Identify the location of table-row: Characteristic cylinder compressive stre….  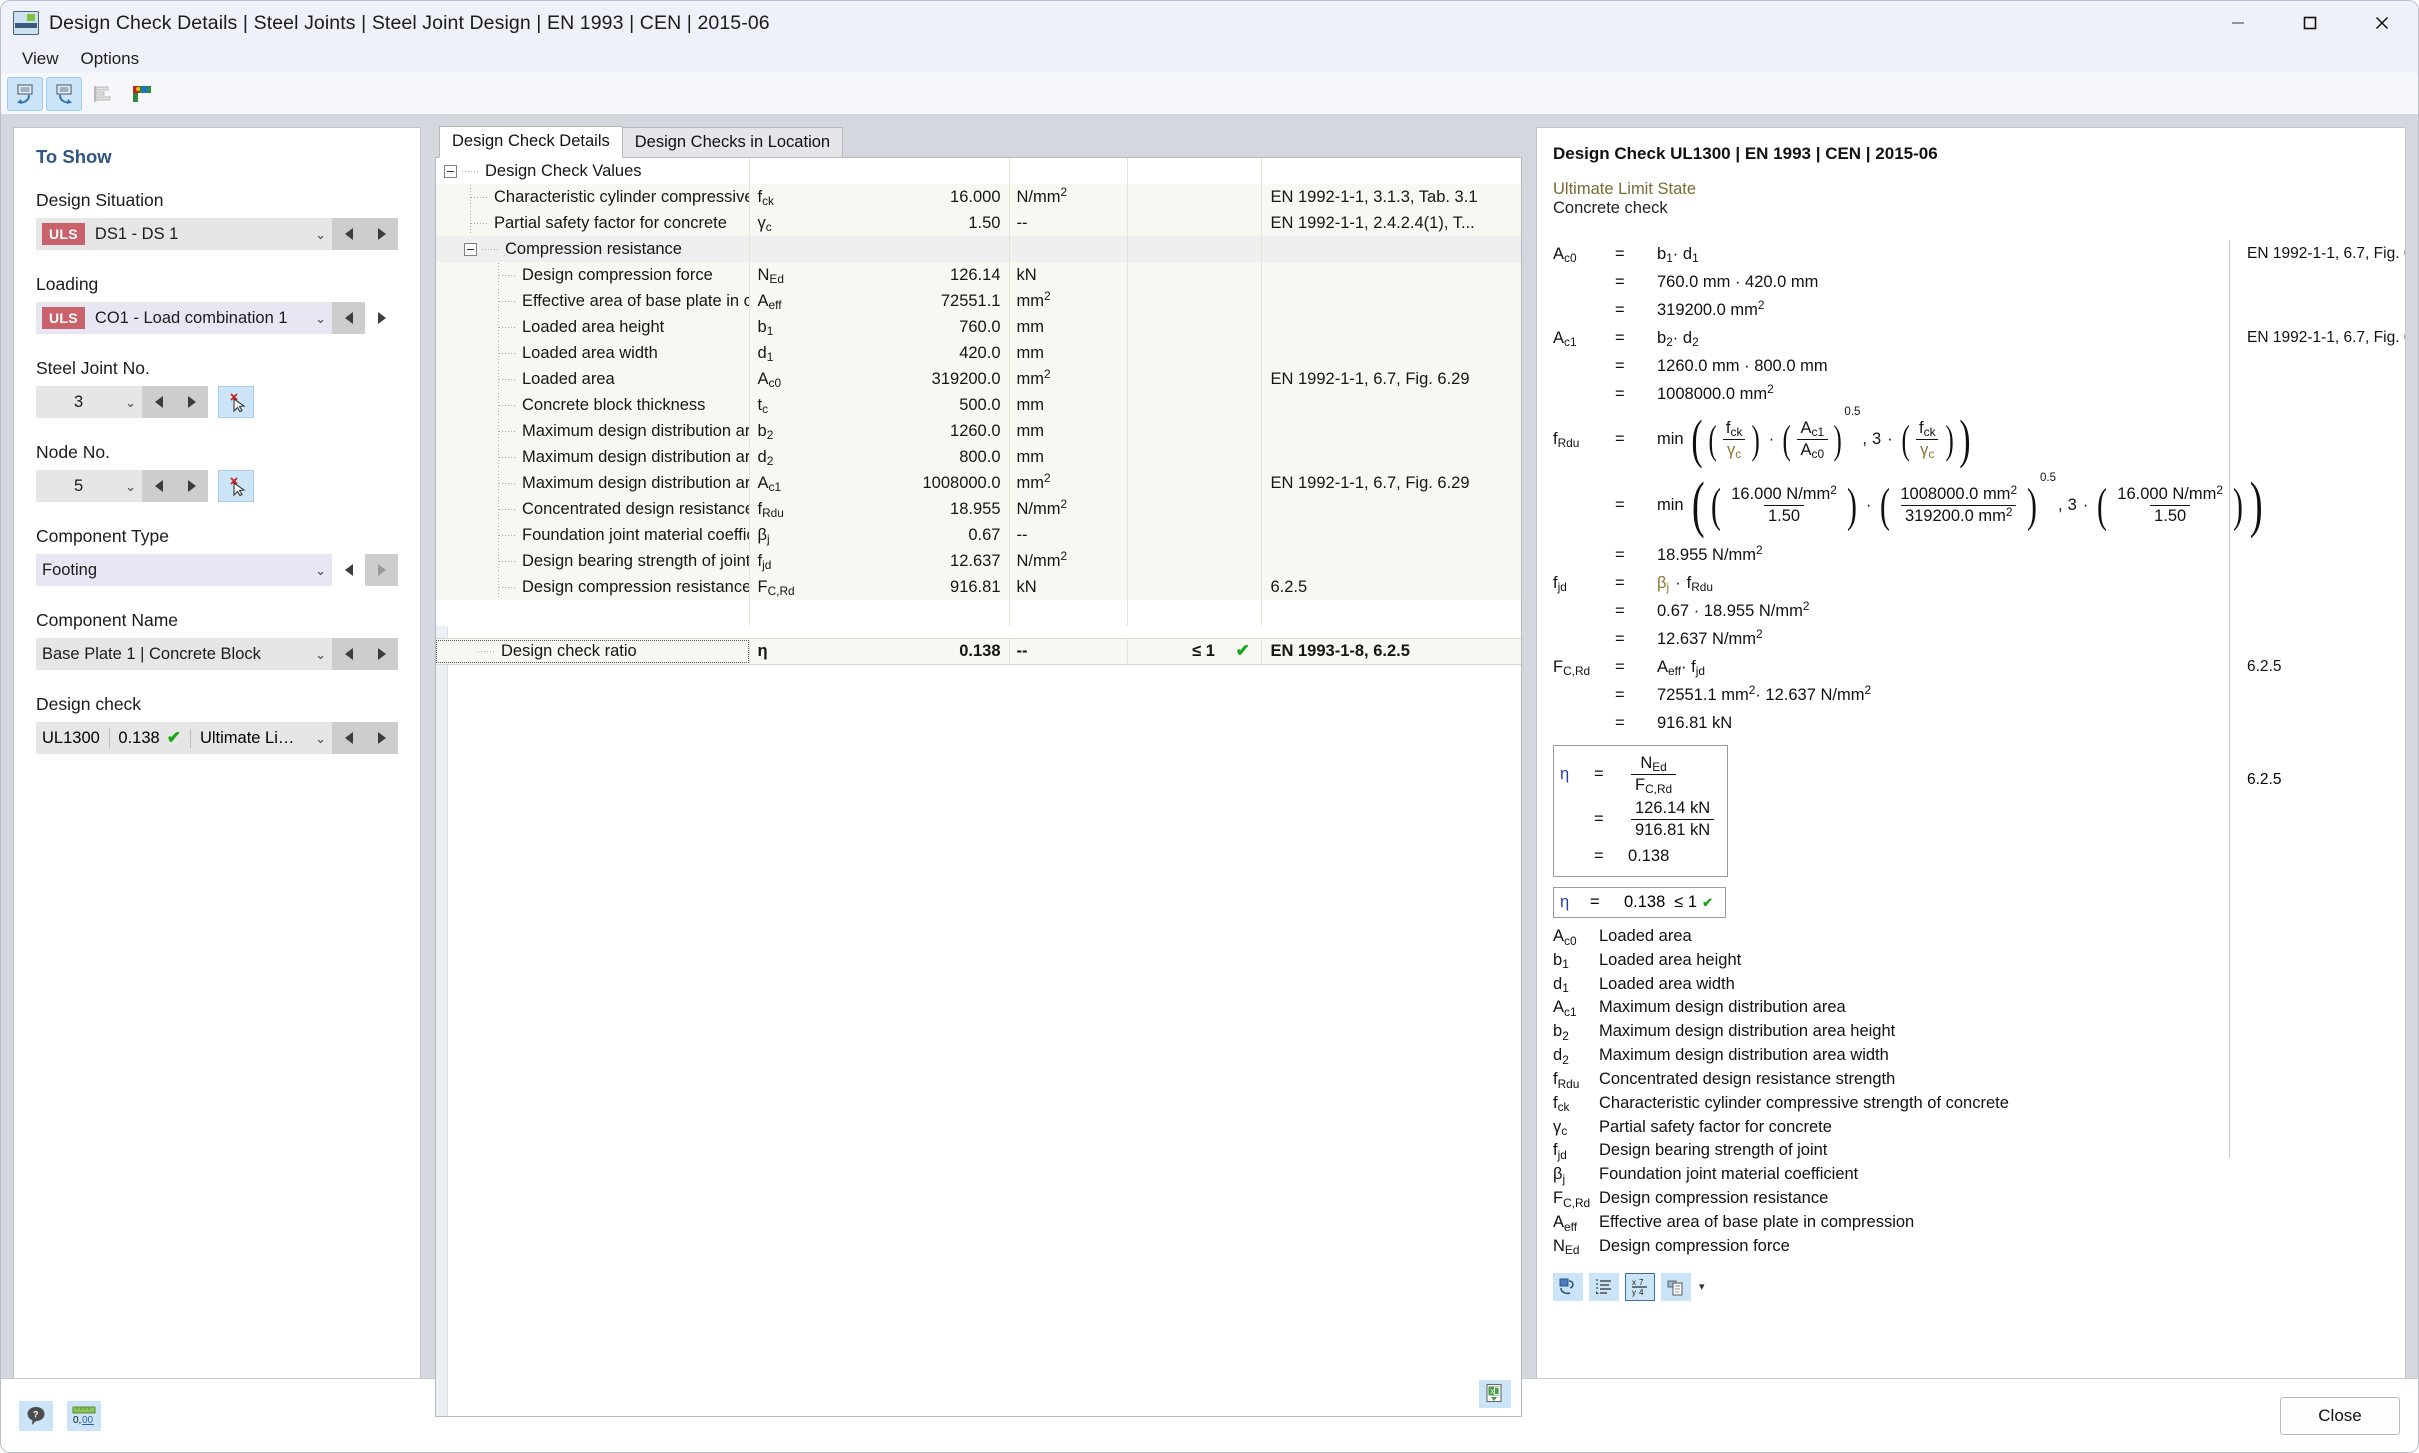
(978, 197).